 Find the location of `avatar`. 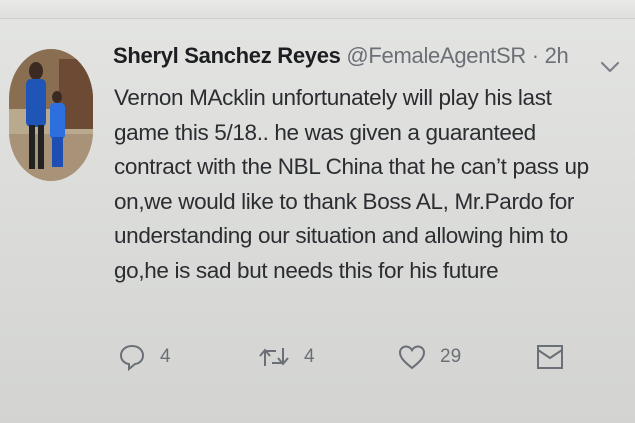

avatar is located at coordinates (51, 115).